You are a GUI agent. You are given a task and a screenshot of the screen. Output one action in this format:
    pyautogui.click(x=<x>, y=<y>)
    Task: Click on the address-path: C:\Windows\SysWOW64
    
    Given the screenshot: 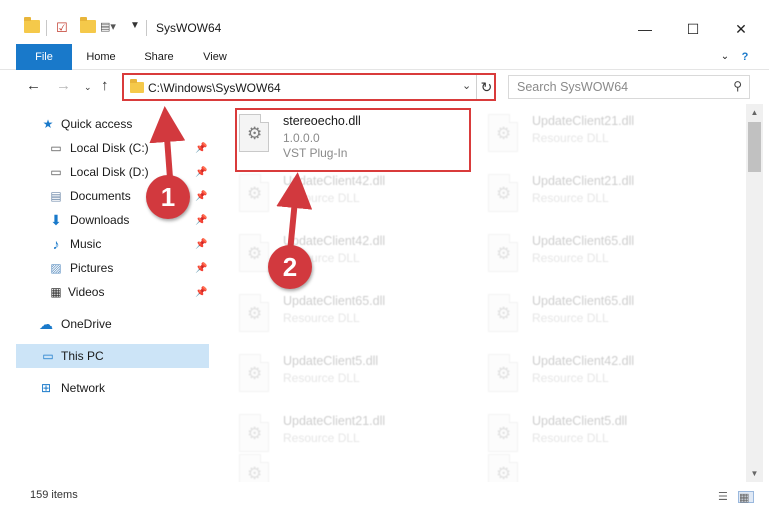 What is the action you would take?
    pyautogui.click(x=214, y=88)
    